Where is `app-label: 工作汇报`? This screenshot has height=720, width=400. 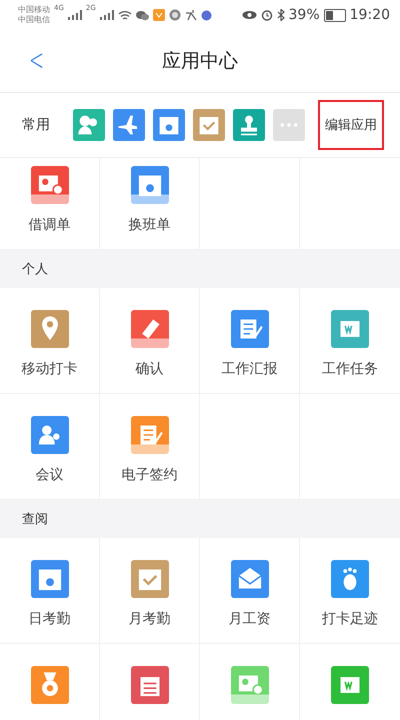
app-label: 工作汇报 is located at coordinates (250, 369).